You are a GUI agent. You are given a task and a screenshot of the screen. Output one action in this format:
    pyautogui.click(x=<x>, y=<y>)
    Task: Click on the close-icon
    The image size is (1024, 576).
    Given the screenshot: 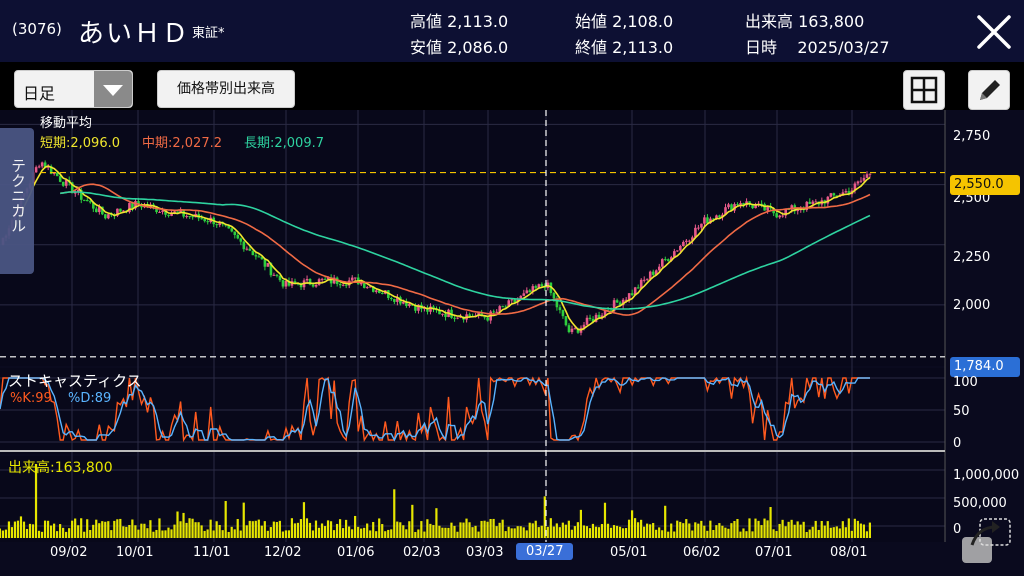 What is the action you would take?
    pyautogui.click(x=994, y=32)
    